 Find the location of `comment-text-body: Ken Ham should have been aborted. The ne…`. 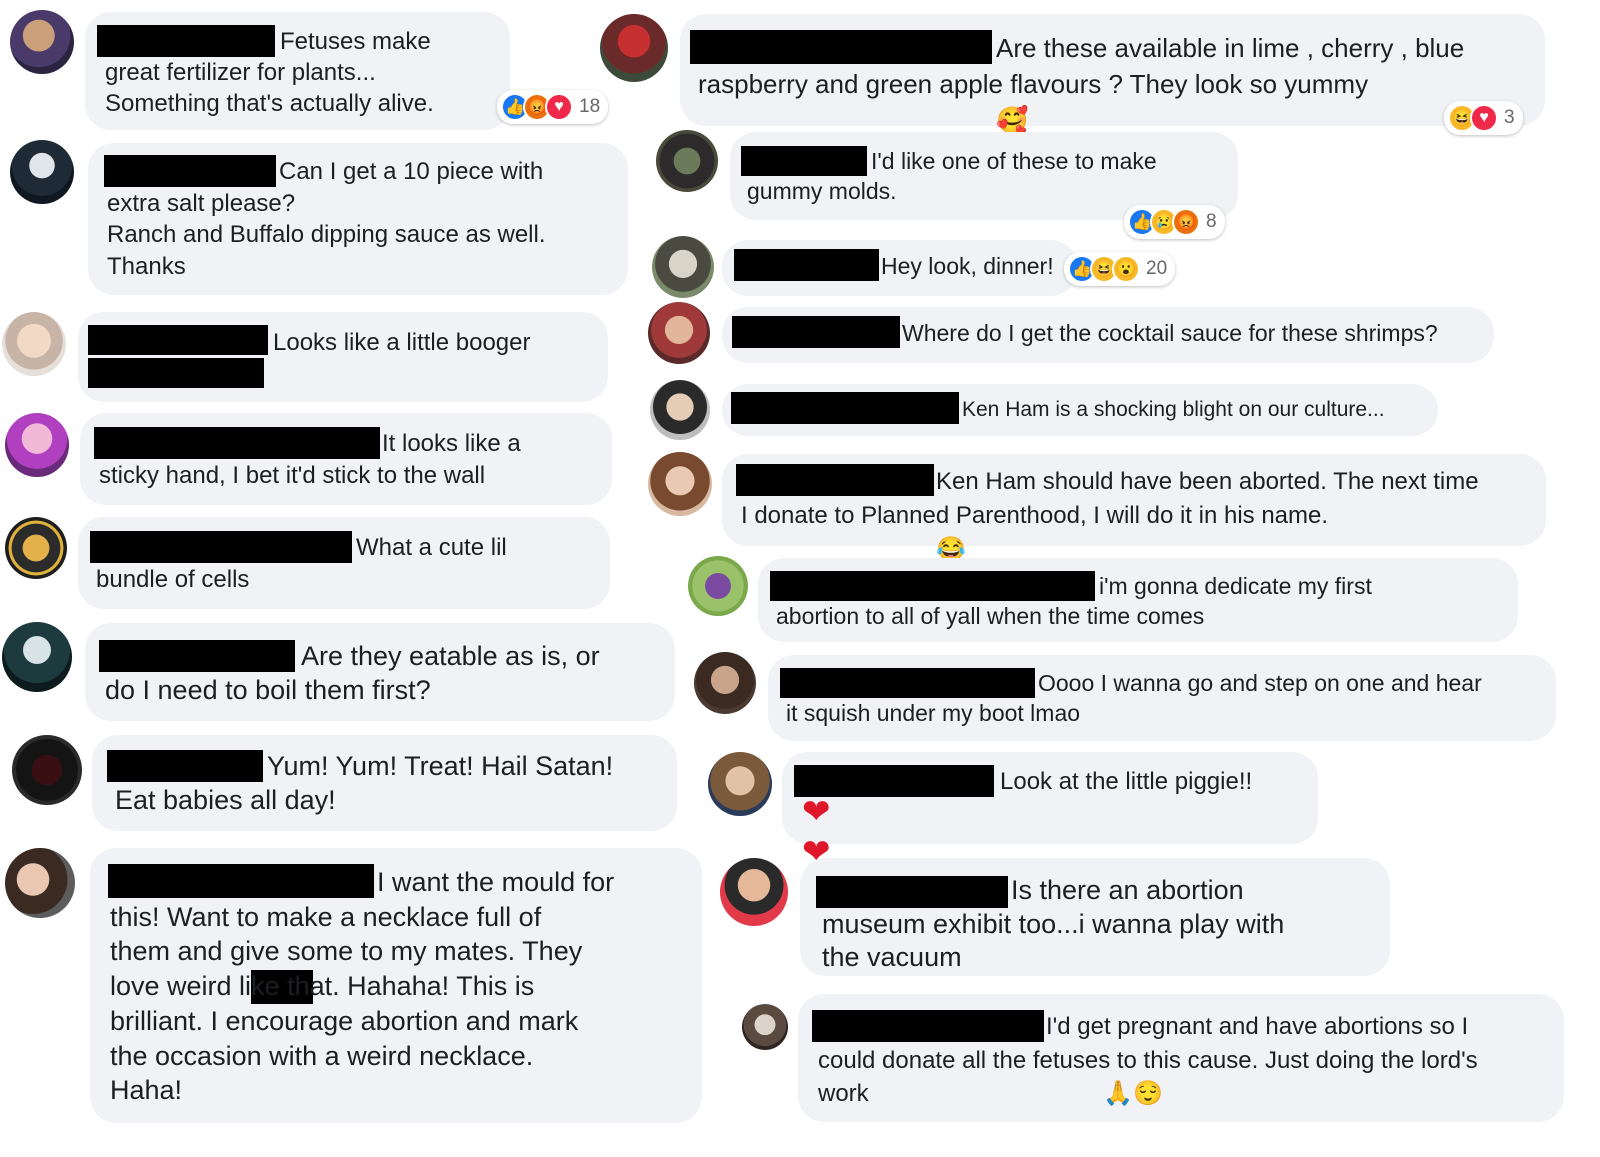

comment-text-body: Ken Ham should have been aborted. The ne… is located at coordinates (1110, 498).